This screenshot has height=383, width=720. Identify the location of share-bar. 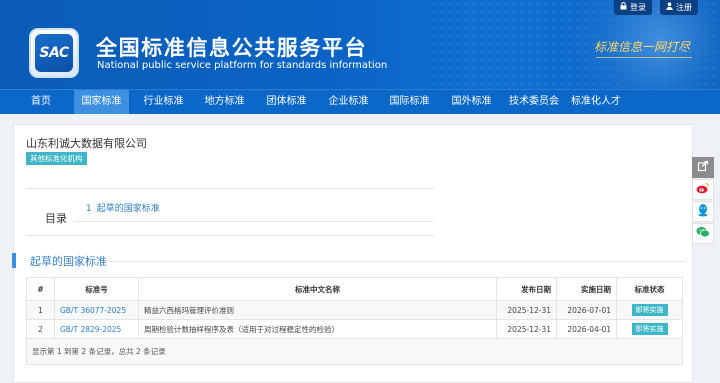
(703, 201).